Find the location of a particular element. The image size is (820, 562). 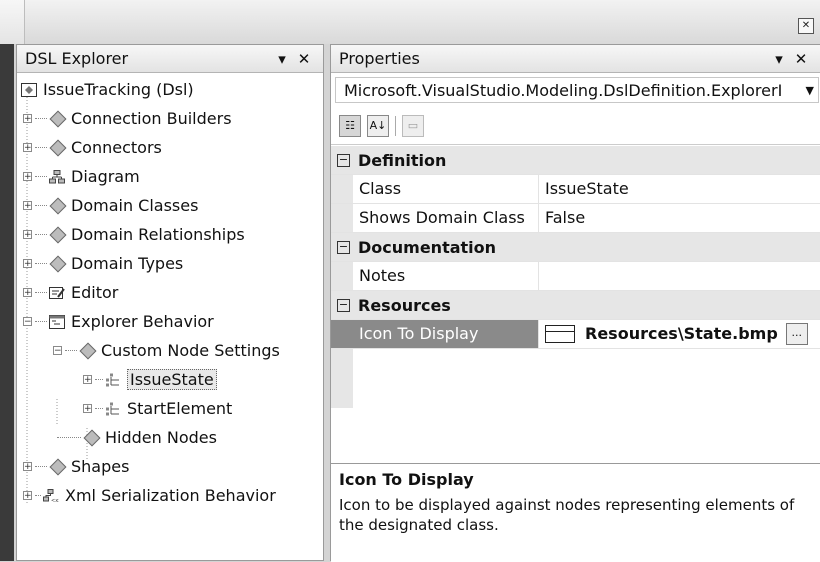

tree-item-issuestate: + IssueState is located at coordinates (150, 379).